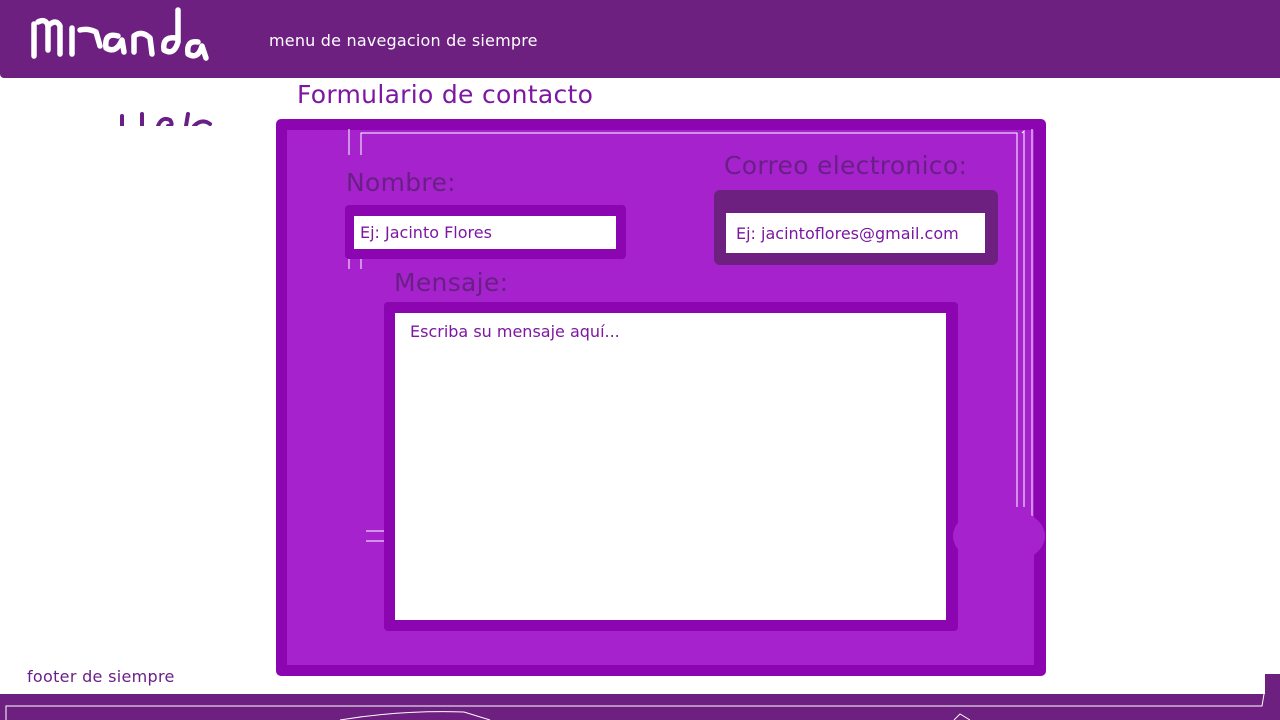  I want to click on mensaje-label: Mensaje:, so click(451, 282).